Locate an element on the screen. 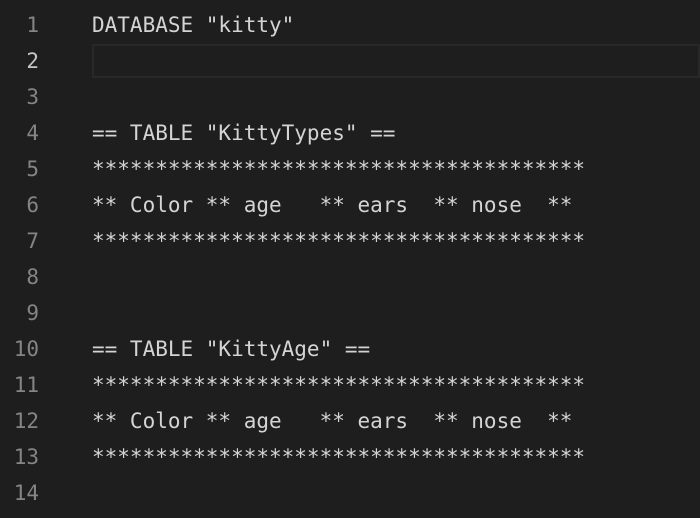 The image size is (700, 518). code-line-12: ** Color ** age ** ears ** nose ** is located at coordinates (396, 421).